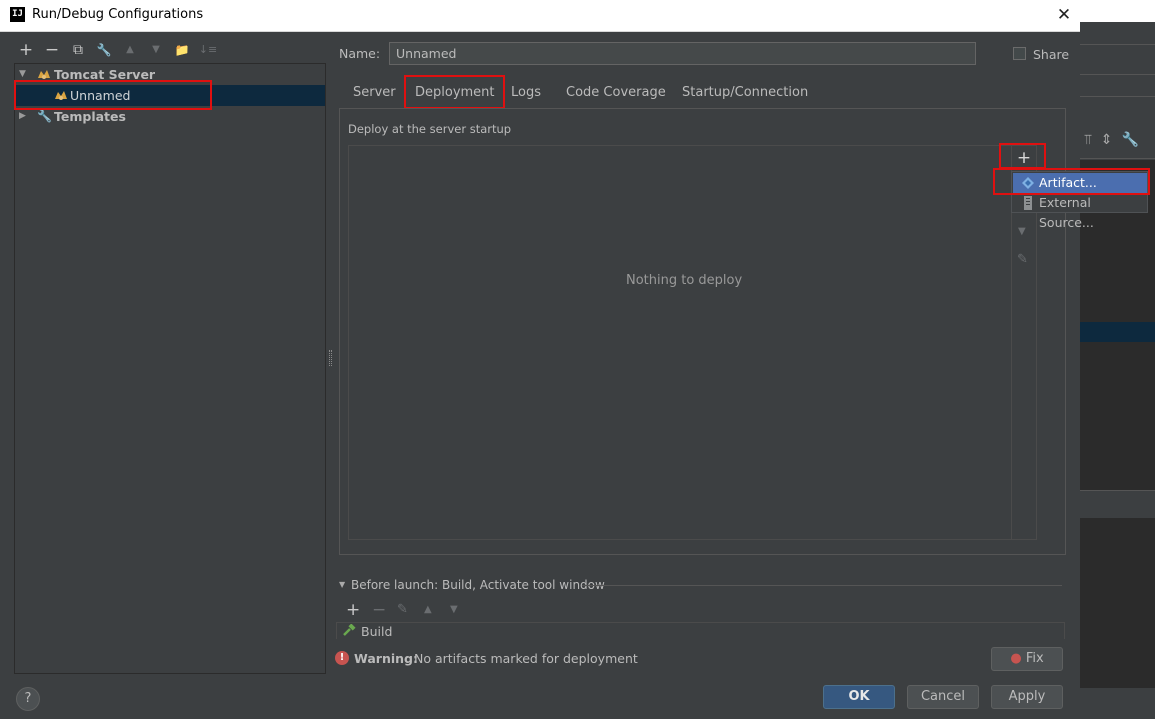 This screenshot has height=719, width=1155. What do you see at coordinates (1024, 158) in the screenshot?
I see `add-deployment-icon: +` at bounding box center [1024, 158].